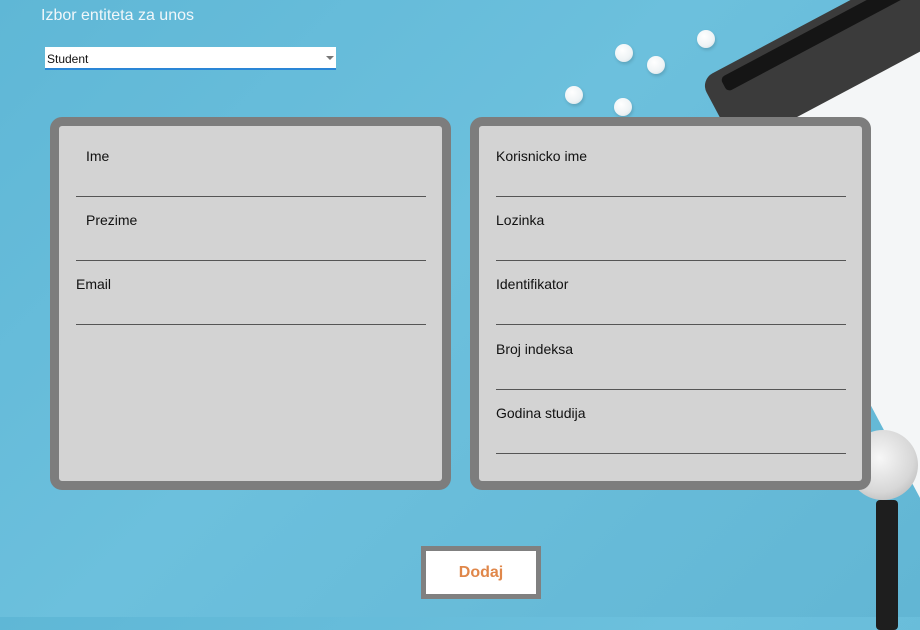 The image size is (920, 630). Describe the element at coordinates (671, 289) in the screenshot. I see `identifier-field: Identifikator` at that location.